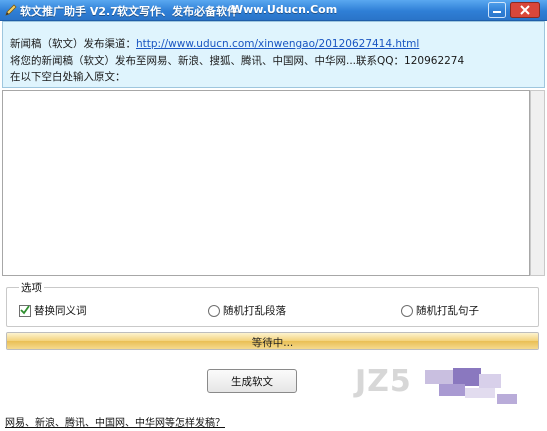 The height and width of the screenshot is (431, 547). Describe the element at coordinates (177, 11) in the screenshot. I see `app-slogan: 软文写作、发布必备软件` at that location.